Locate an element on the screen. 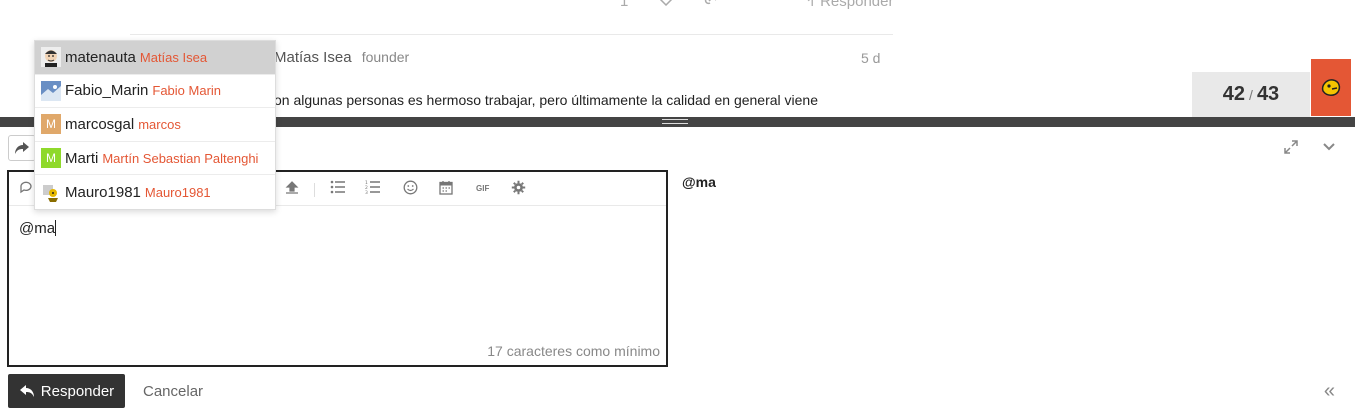 The image size is (1355, 413). editor-text: @ma is located at coordinates (37, 228).